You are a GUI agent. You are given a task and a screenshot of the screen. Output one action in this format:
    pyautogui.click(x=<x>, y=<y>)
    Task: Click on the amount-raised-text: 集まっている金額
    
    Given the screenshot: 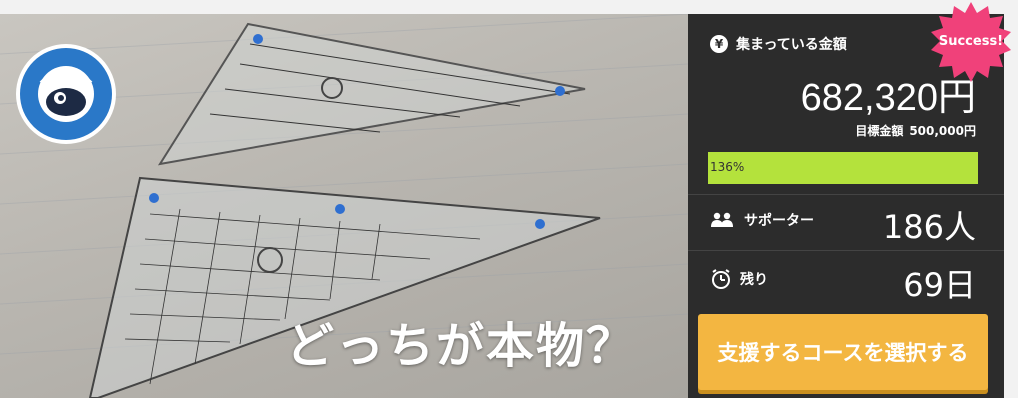 What is the action you would take?
    pyautogui.click(x=791, y=45)
    